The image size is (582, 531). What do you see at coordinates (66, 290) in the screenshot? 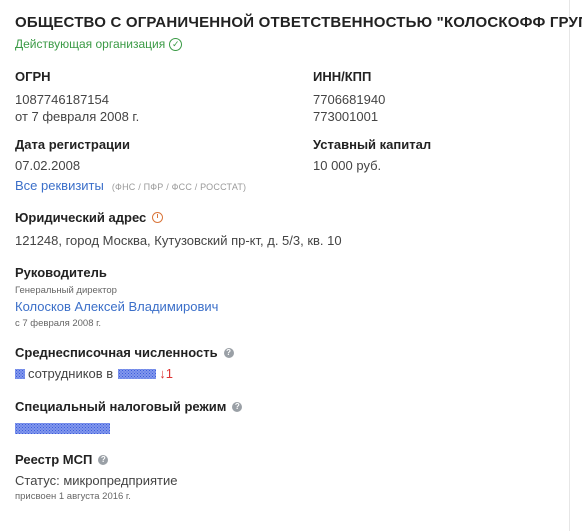
I see `head-position: Генеральный директор` at bounding box center [66, 290].